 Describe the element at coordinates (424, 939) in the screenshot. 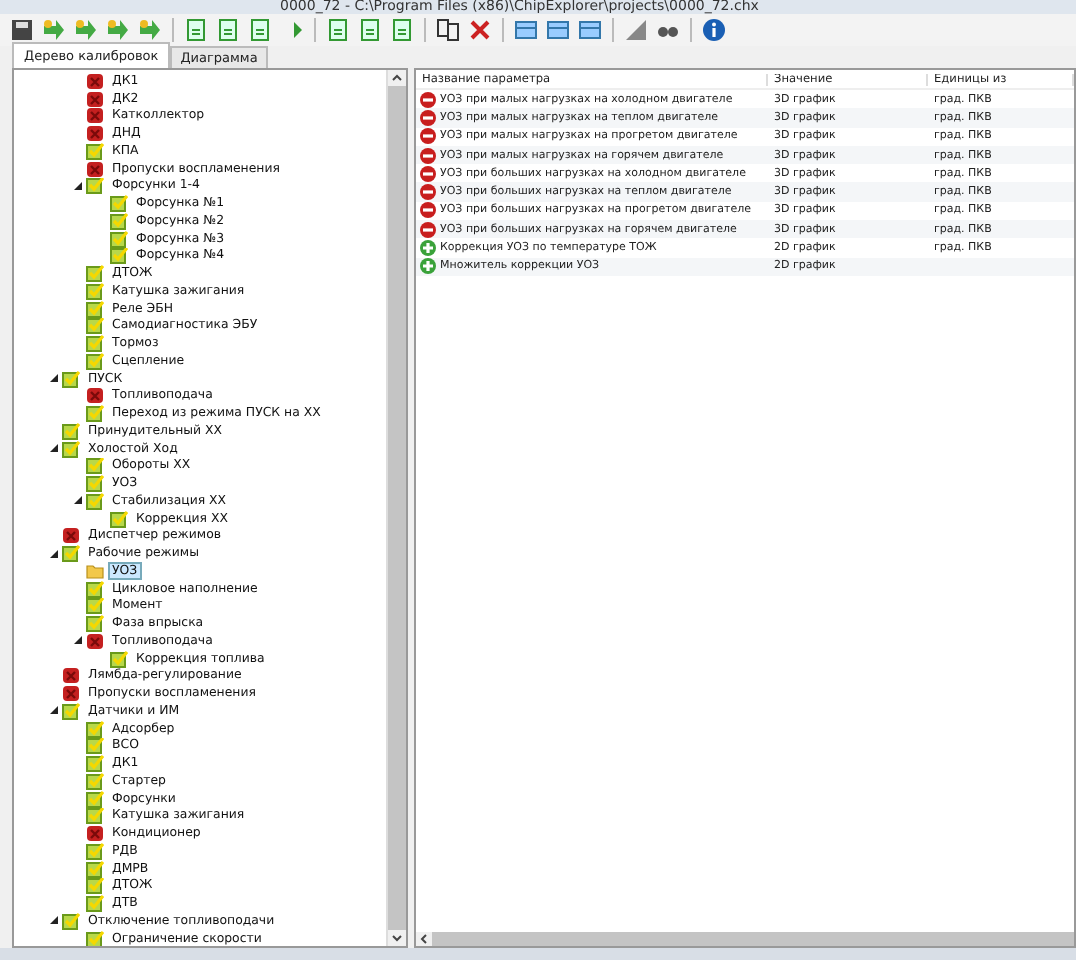

I see `scroll-left-icon` at that location.